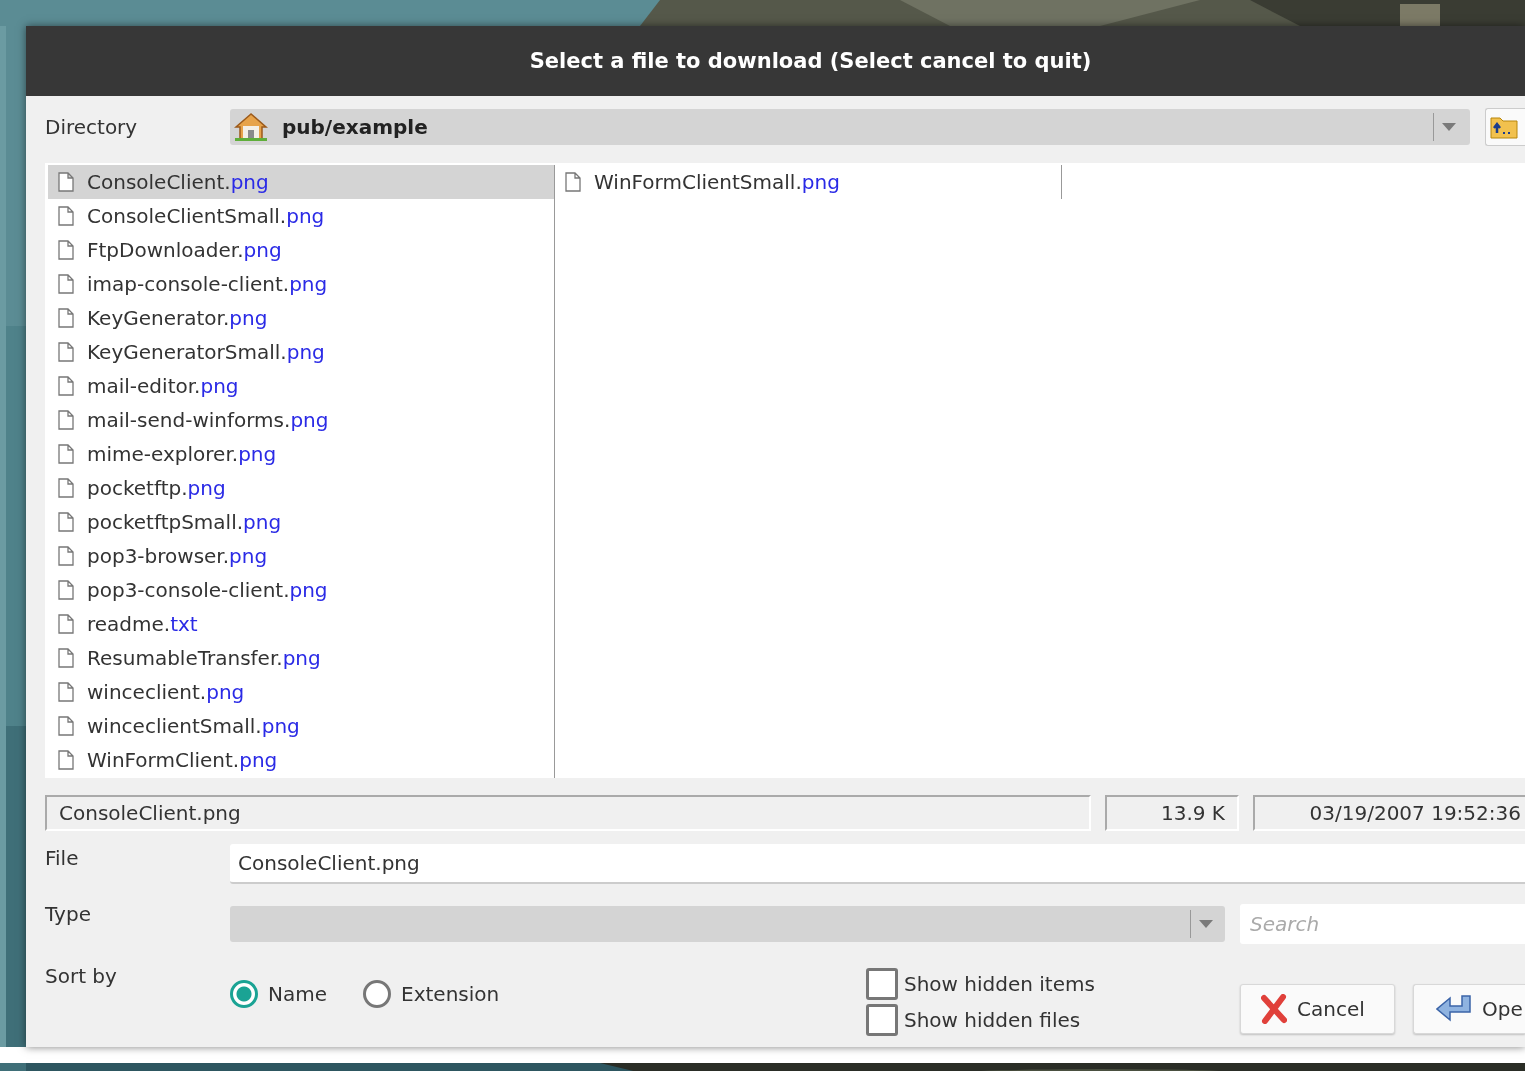  What do you see at coordinates (251, 127) in the screenshot?
I see `house-icon` at bounding box center [251, 127].